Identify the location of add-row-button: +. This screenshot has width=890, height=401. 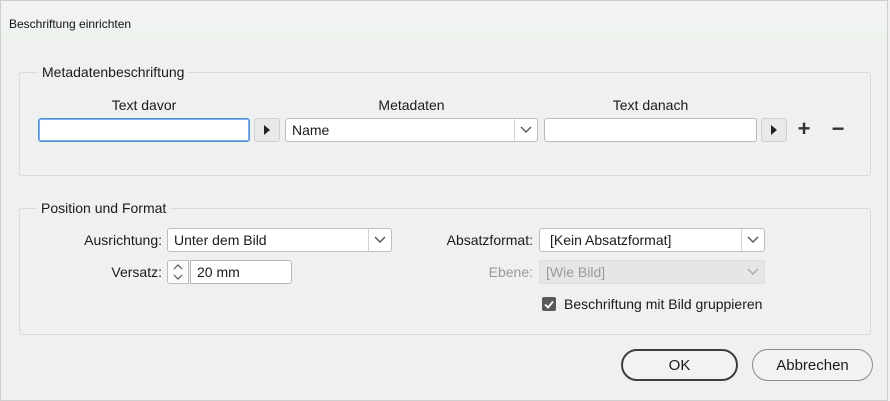
(804, 128).